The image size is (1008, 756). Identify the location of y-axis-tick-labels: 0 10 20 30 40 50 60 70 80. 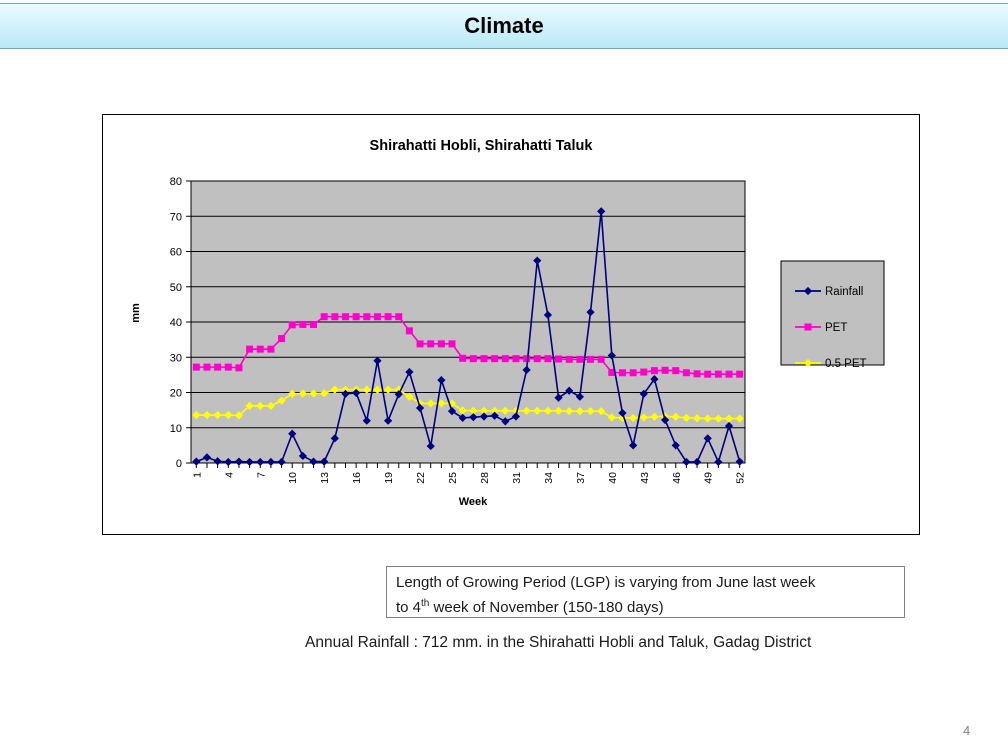
(176, 323).